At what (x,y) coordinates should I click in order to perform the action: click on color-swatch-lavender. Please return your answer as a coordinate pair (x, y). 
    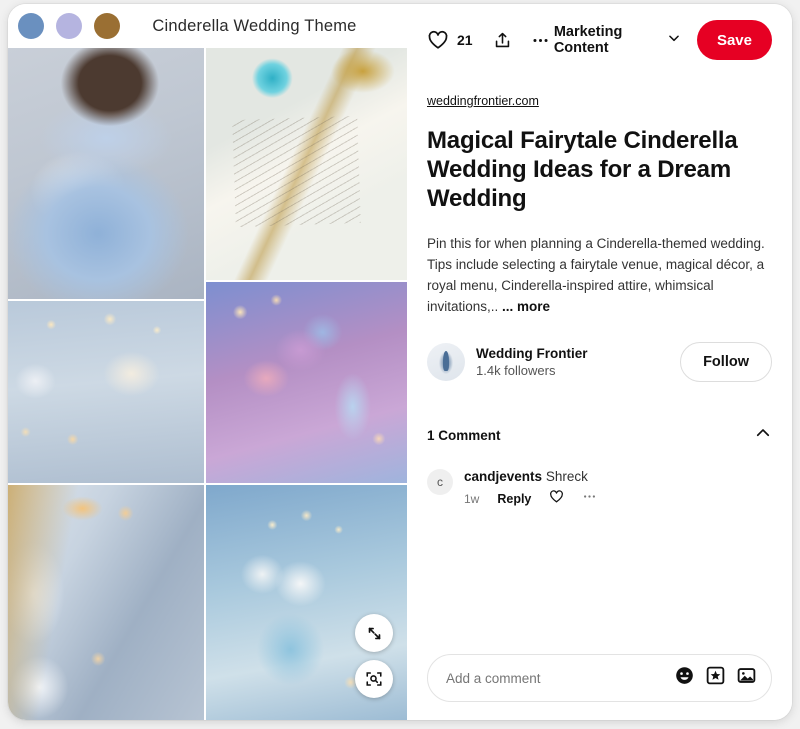
    Looking at the image, I should click on (69, 26).